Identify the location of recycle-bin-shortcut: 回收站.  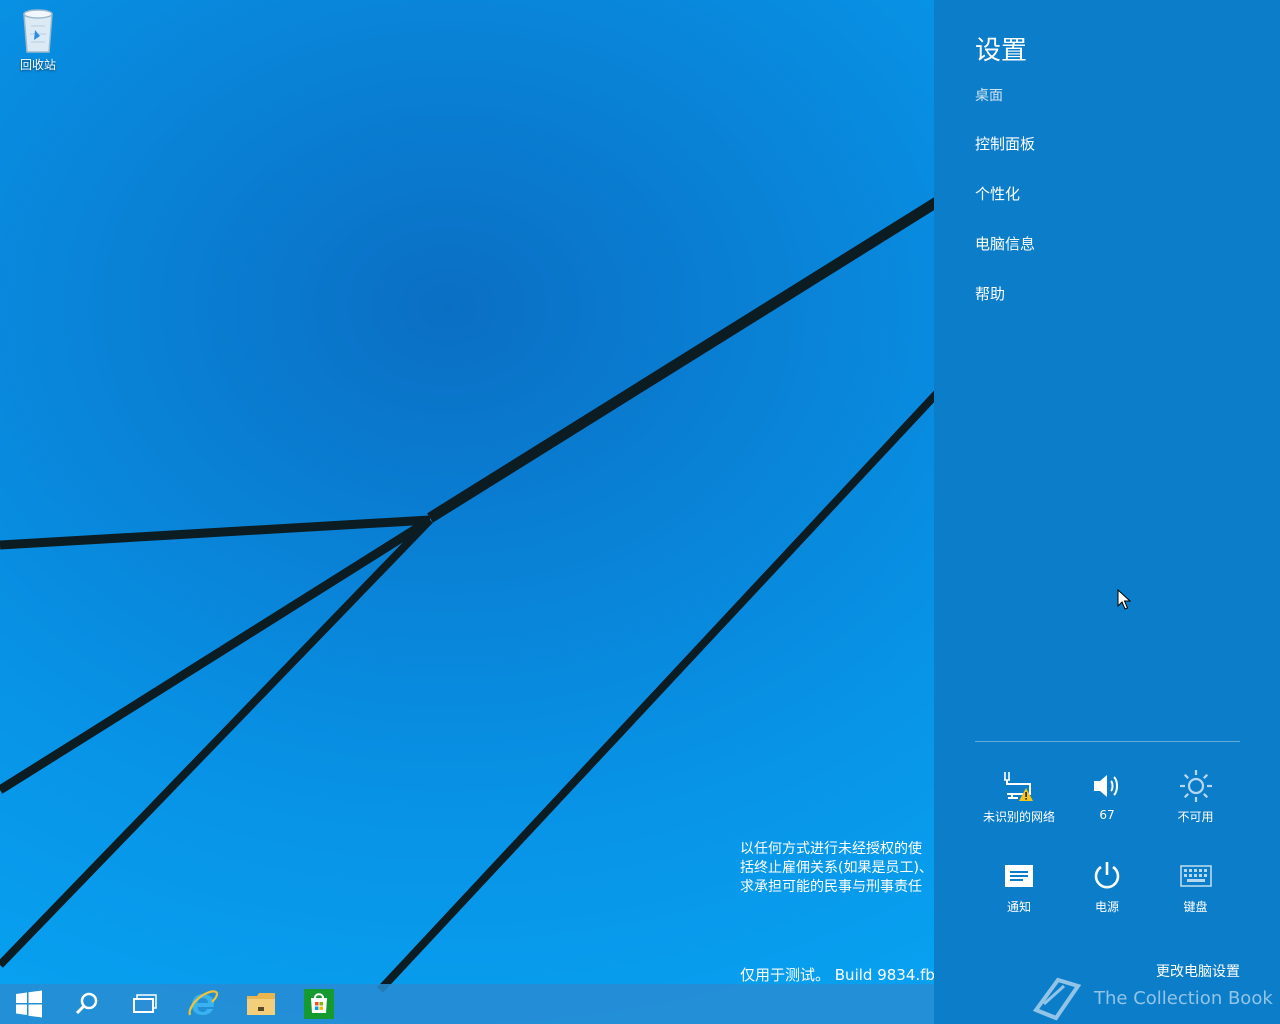
(38, 39).